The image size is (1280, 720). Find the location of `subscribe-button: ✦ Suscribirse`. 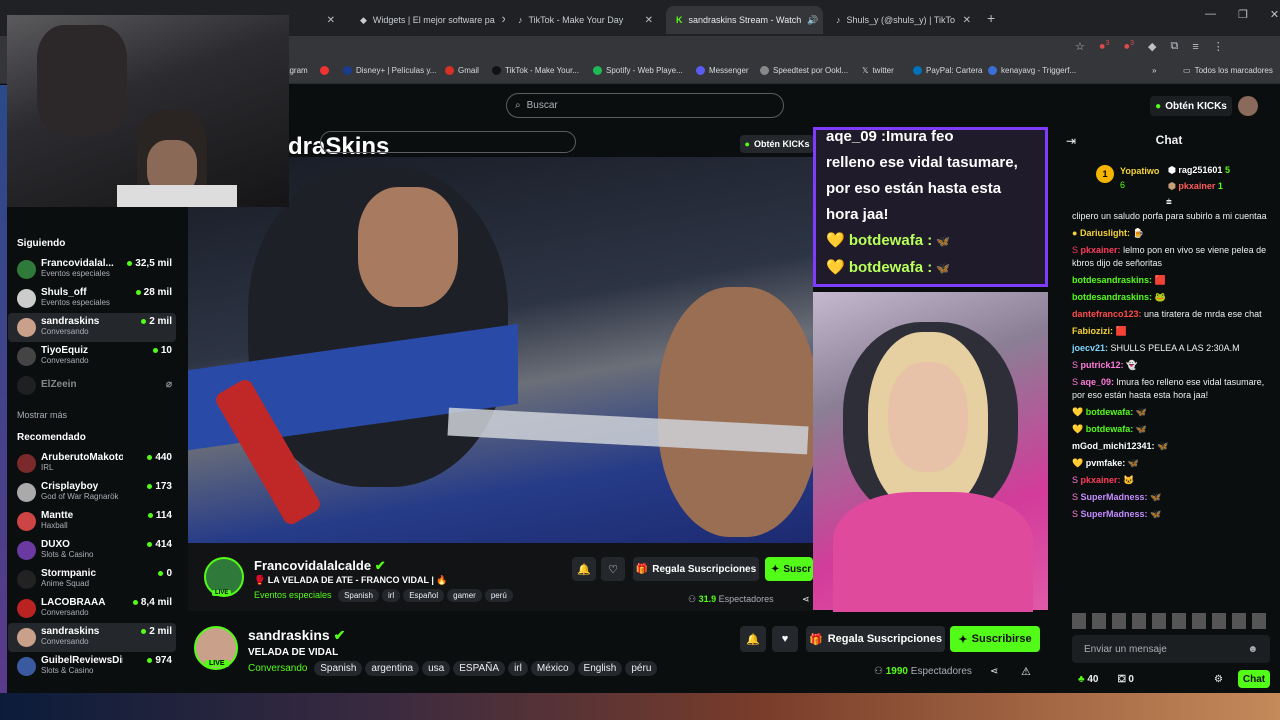

subscribe-button: ✦ Suscribirse is located at coordinates (995, 639).